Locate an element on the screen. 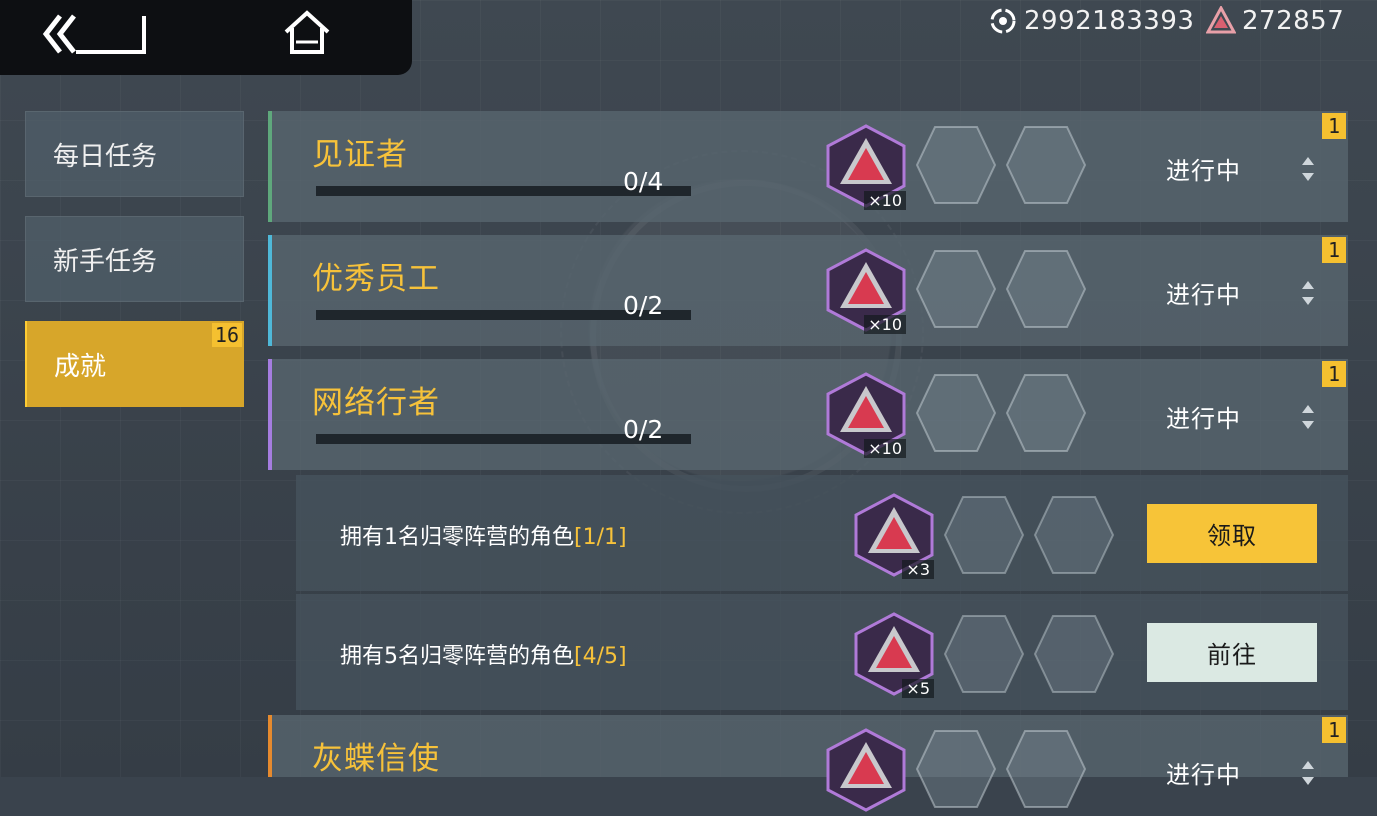 This screenshot has width=1377, height=816. achievement-card: 优秀员工 0/2 ×10 进行中 1 is located at coordinates (808, 290).